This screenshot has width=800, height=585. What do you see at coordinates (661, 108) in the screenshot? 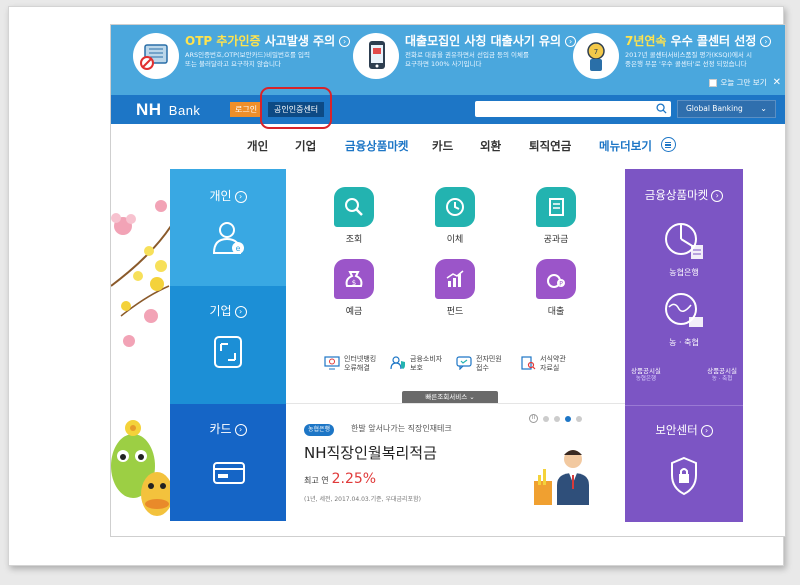
I see `search-icon` at bounding box center [661, 108].